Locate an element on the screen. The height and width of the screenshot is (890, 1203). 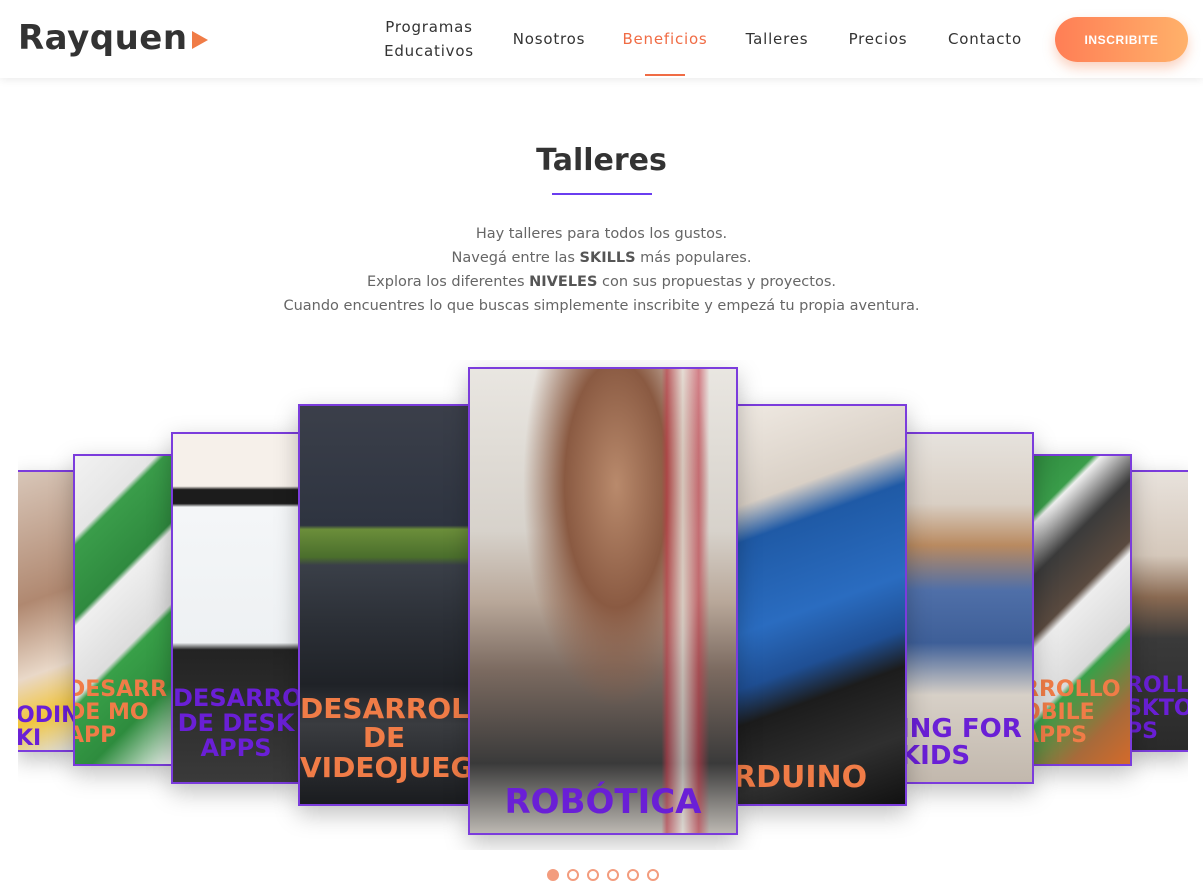
workshop-card-desktop-apps-left: DESARRO DE DESK APPS is located at coordinates (236, 608).